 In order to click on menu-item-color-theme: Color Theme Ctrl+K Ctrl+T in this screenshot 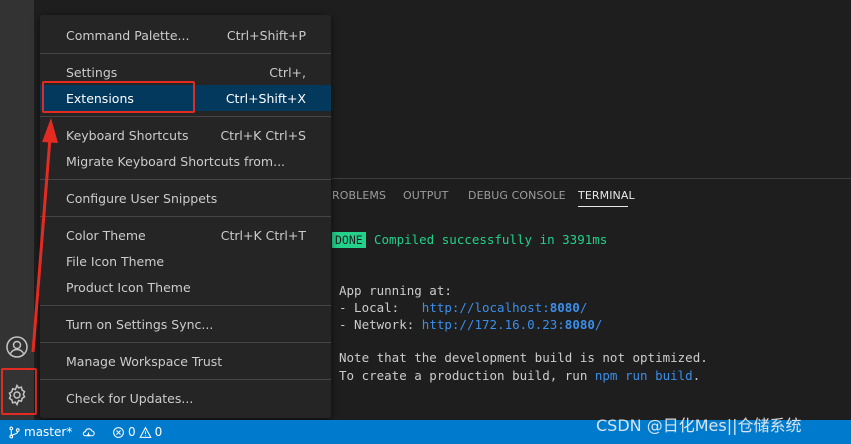, I will do `click(185, 235)`.